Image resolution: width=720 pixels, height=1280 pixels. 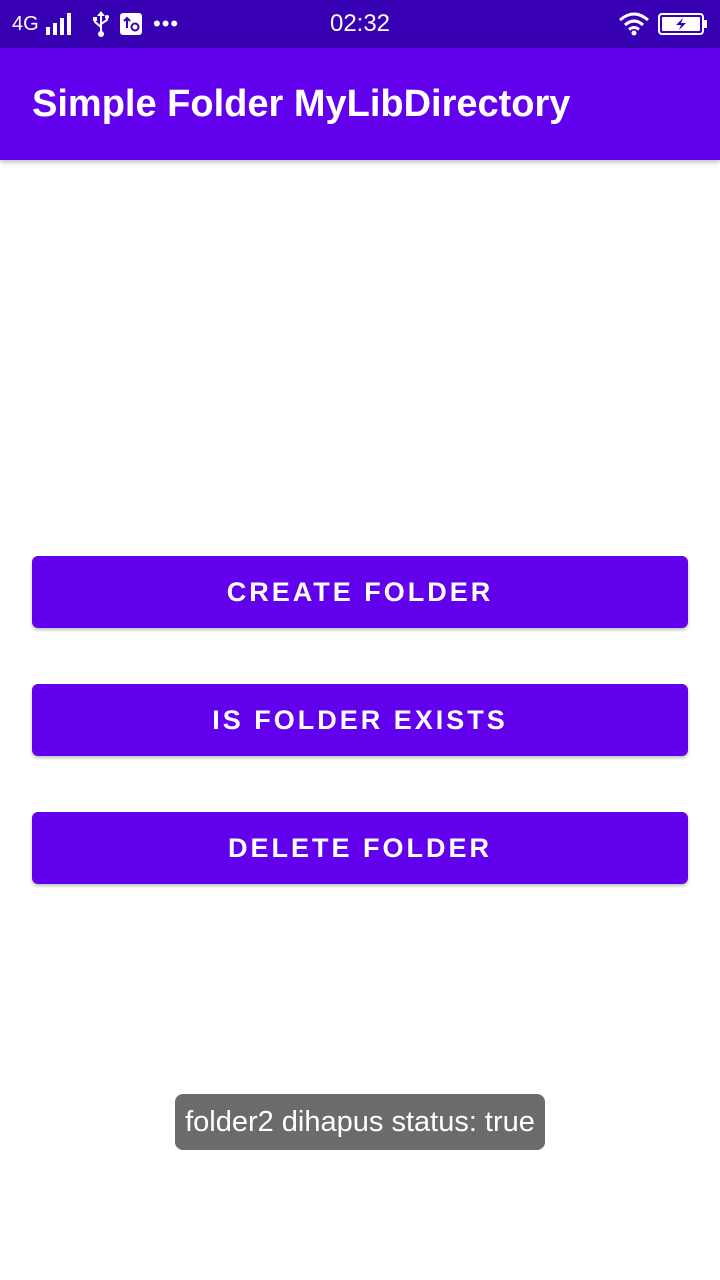 What do you see at coordinates (360, 1122) in the screenshot?
I see `toast-message: folder2 dihapus status: true` at bounding box center [360, 1122].